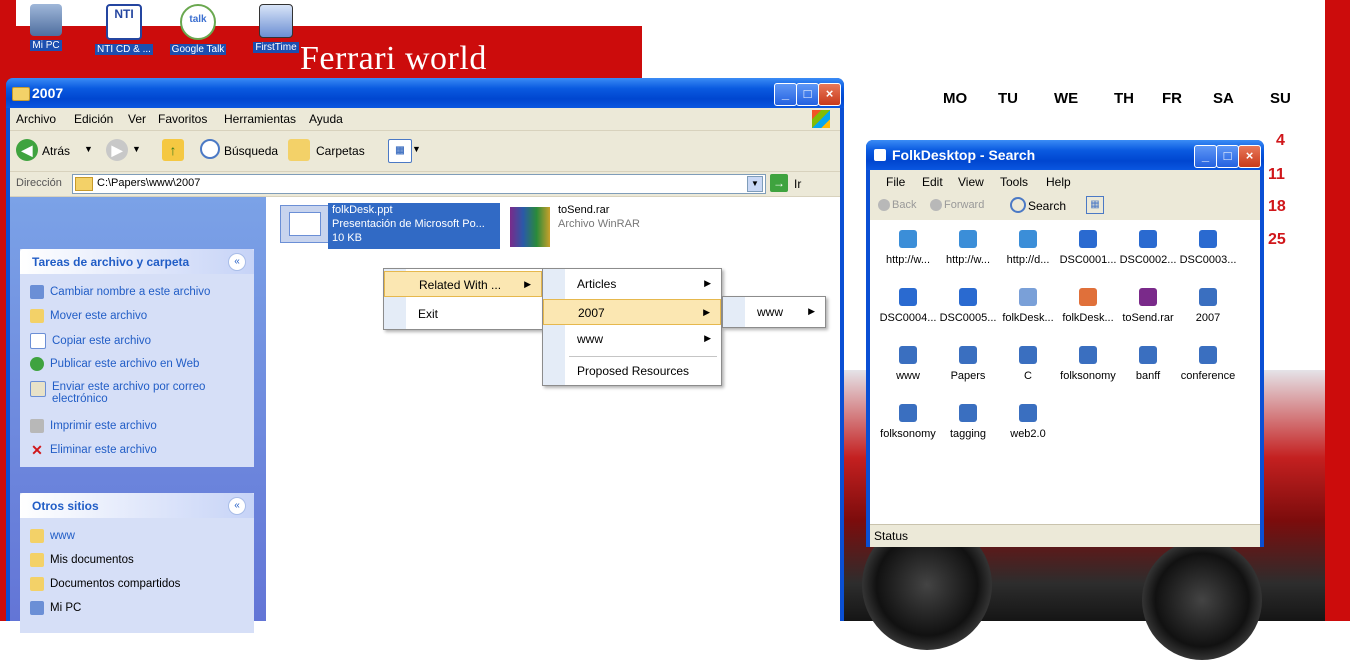 Image resolution: width=1350 pixels, height=660 pixels. I want to click on result-item: web2.0, so click(1028, 422).